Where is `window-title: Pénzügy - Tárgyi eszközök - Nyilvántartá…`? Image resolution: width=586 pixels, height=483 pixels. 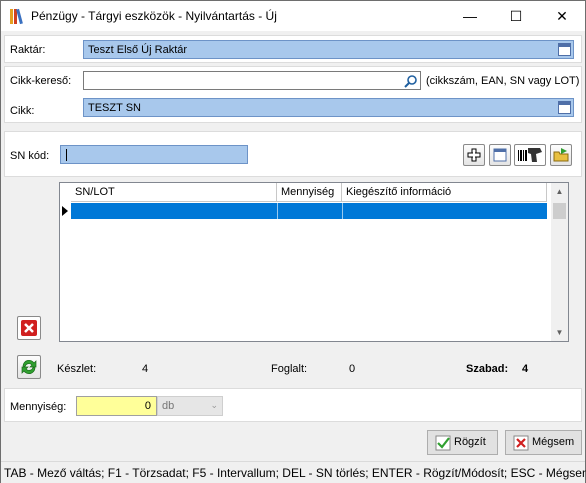
window-title: Pénzügy - Tárgyi eszközök - Nyilvántartá… is located at coordinates (154, 16).